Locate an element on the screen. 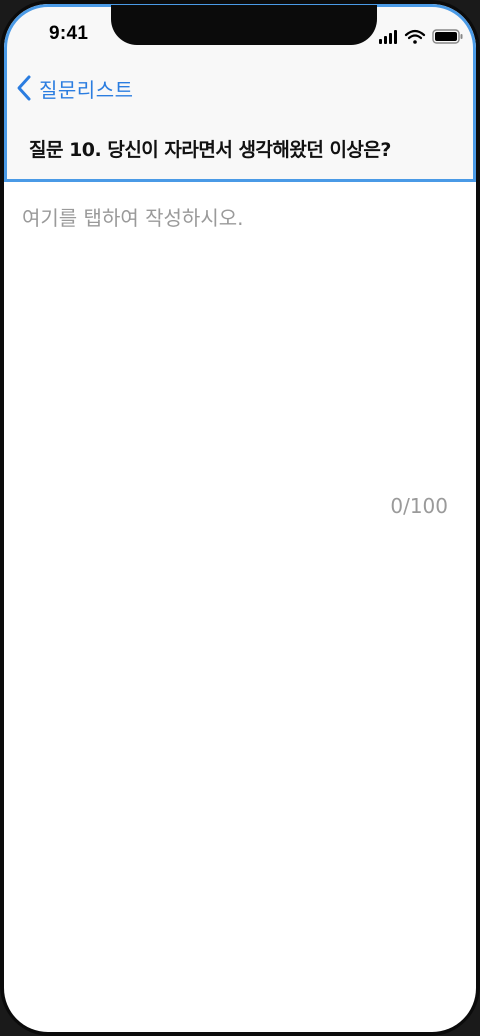 The width and height of the screenshot is (480, 1036). status-time: 9:41 is located at coordinates (69, 33).